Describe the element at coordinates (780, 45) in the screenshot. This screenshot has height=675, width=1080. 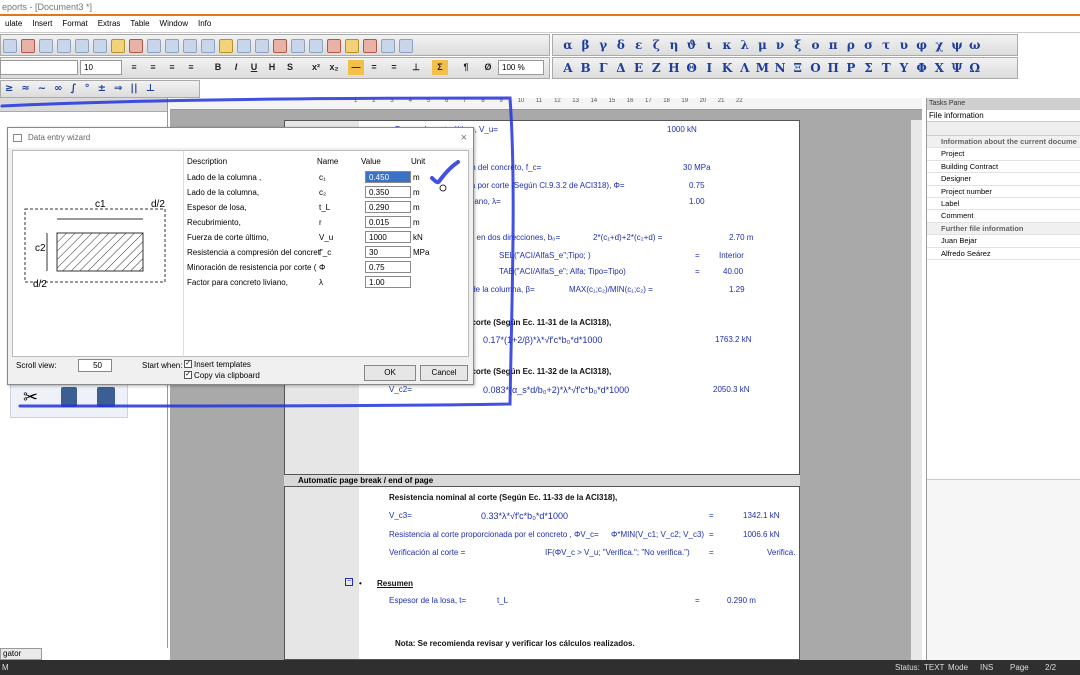
I see `greek-lower-13-button: ν` at that location.